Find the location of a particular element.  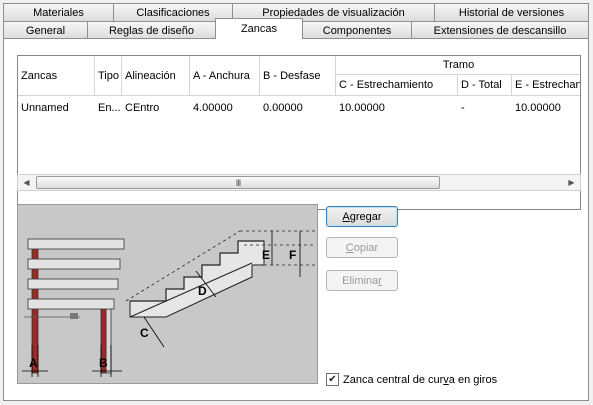

checkmark-icon: ✔ is located at coordinates (332, 379).